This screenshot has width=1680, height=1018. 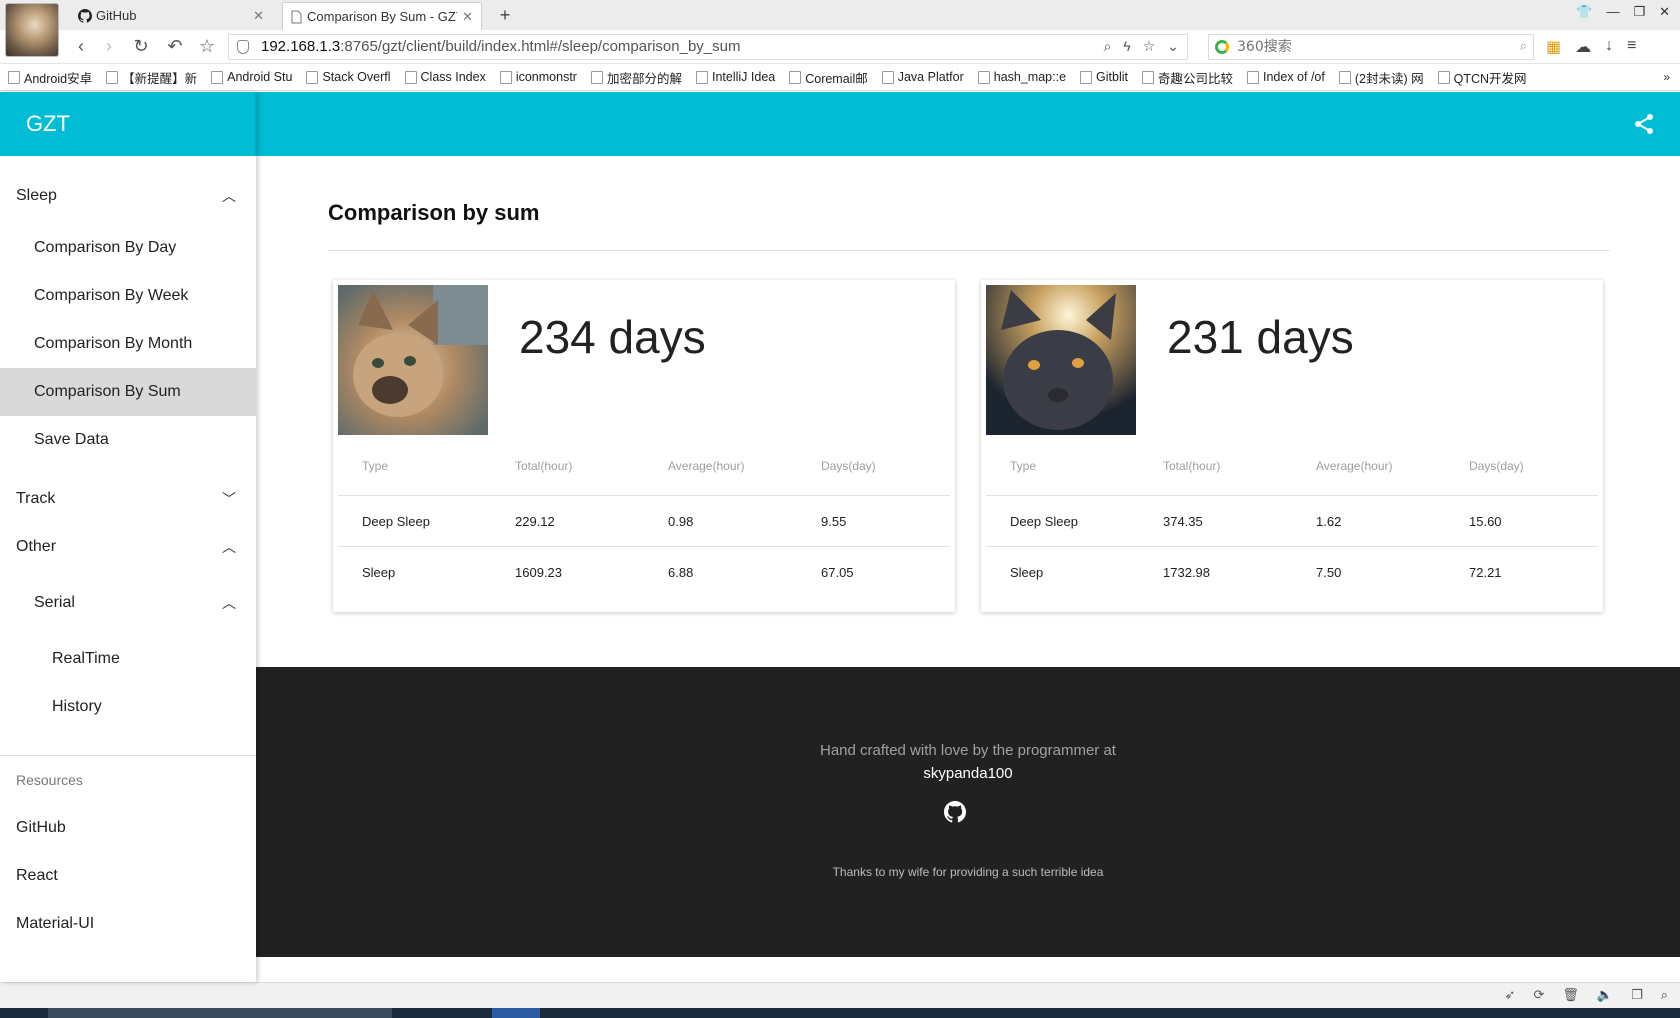 I want to click on bookmark-item: QTCN开发网, so click(x=1482, y=77).